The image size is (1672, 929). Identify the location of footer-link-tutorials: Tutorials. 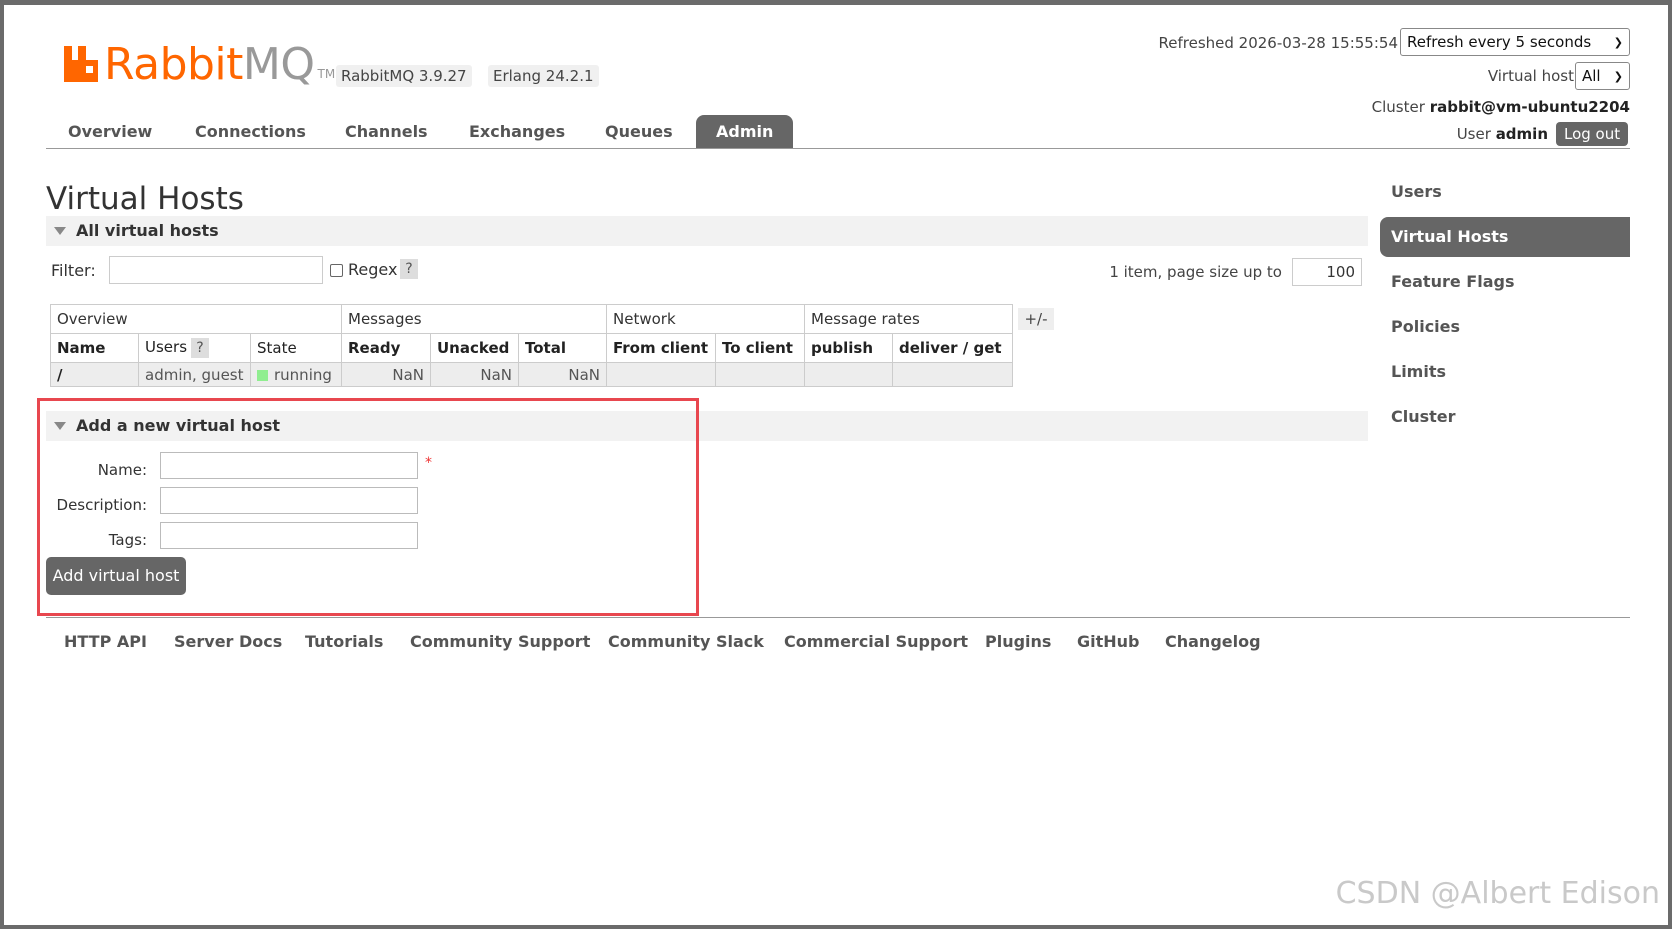
(344, 641).